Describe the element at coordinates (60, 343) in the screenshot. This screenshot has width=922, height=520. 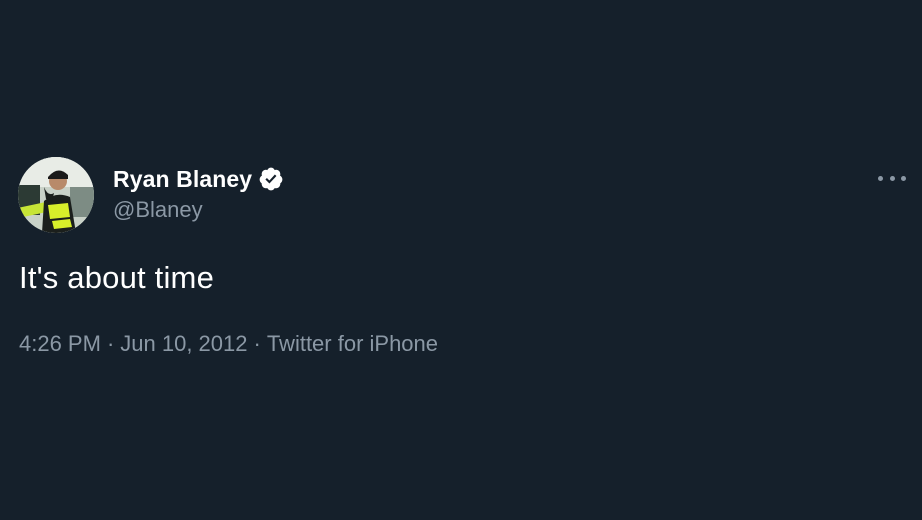
I see `tweet-time: 4:26 PM` at that location.